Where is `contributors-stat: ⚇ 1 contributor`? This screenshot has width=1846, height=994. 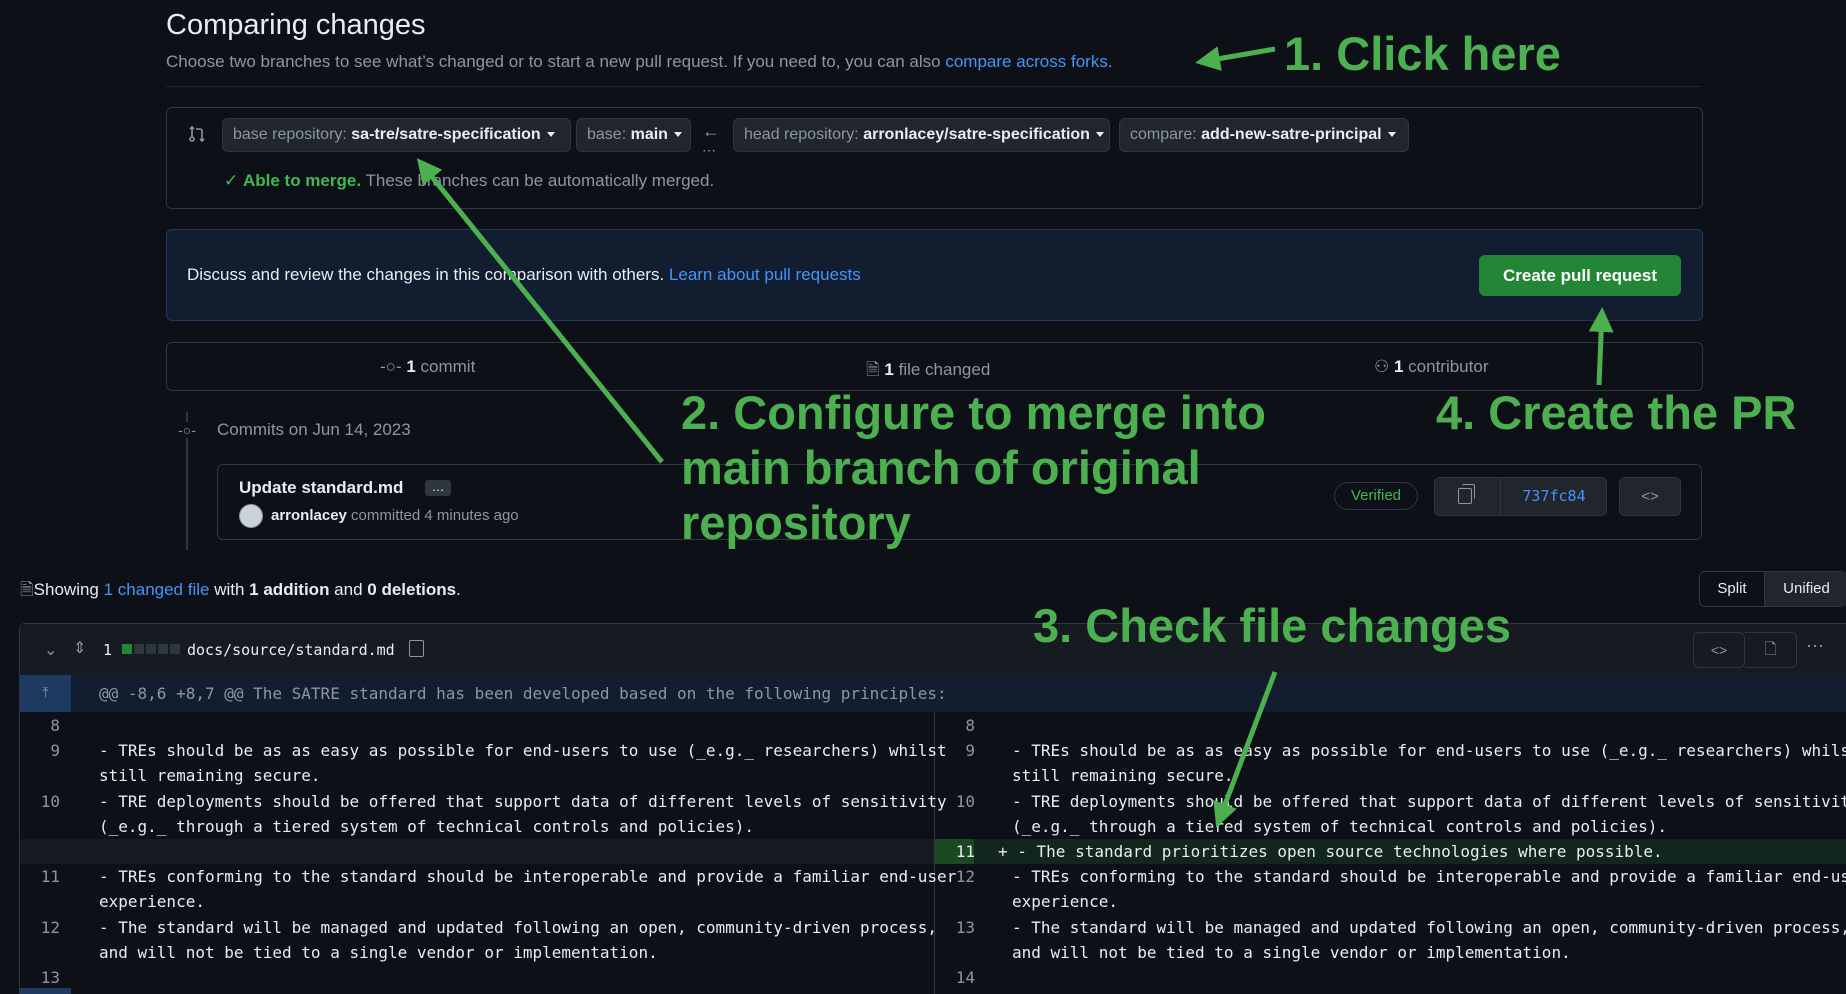
contributors-stat: ⚇ 1 contributor is located at coordinates (1431, 367).